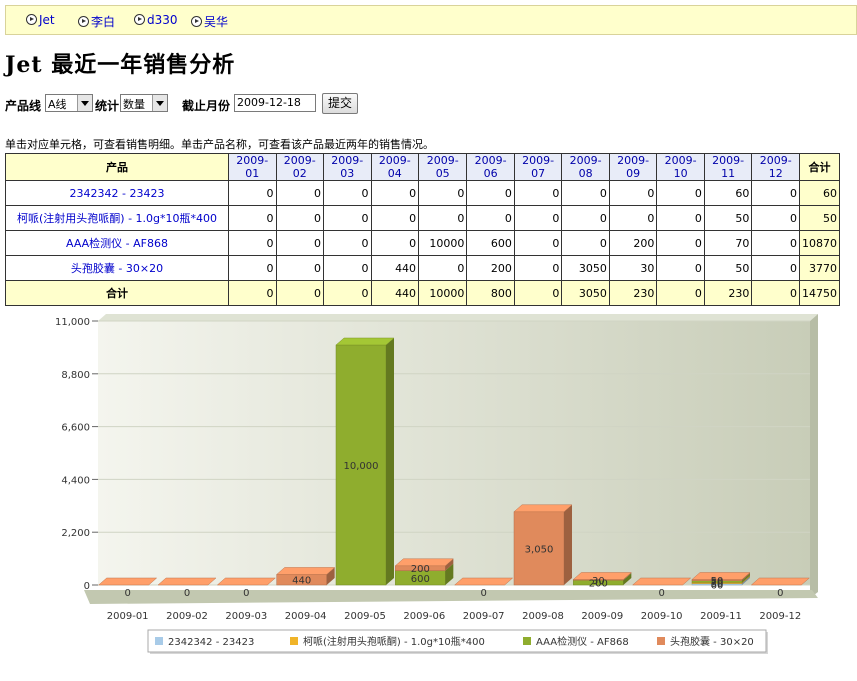 The image size is (857, 681). What do you see at coordinates (431, 20) in the screenshot?
I see `top-nav: Jet 李白 d330 吴华` at bounding box center [431, 20].